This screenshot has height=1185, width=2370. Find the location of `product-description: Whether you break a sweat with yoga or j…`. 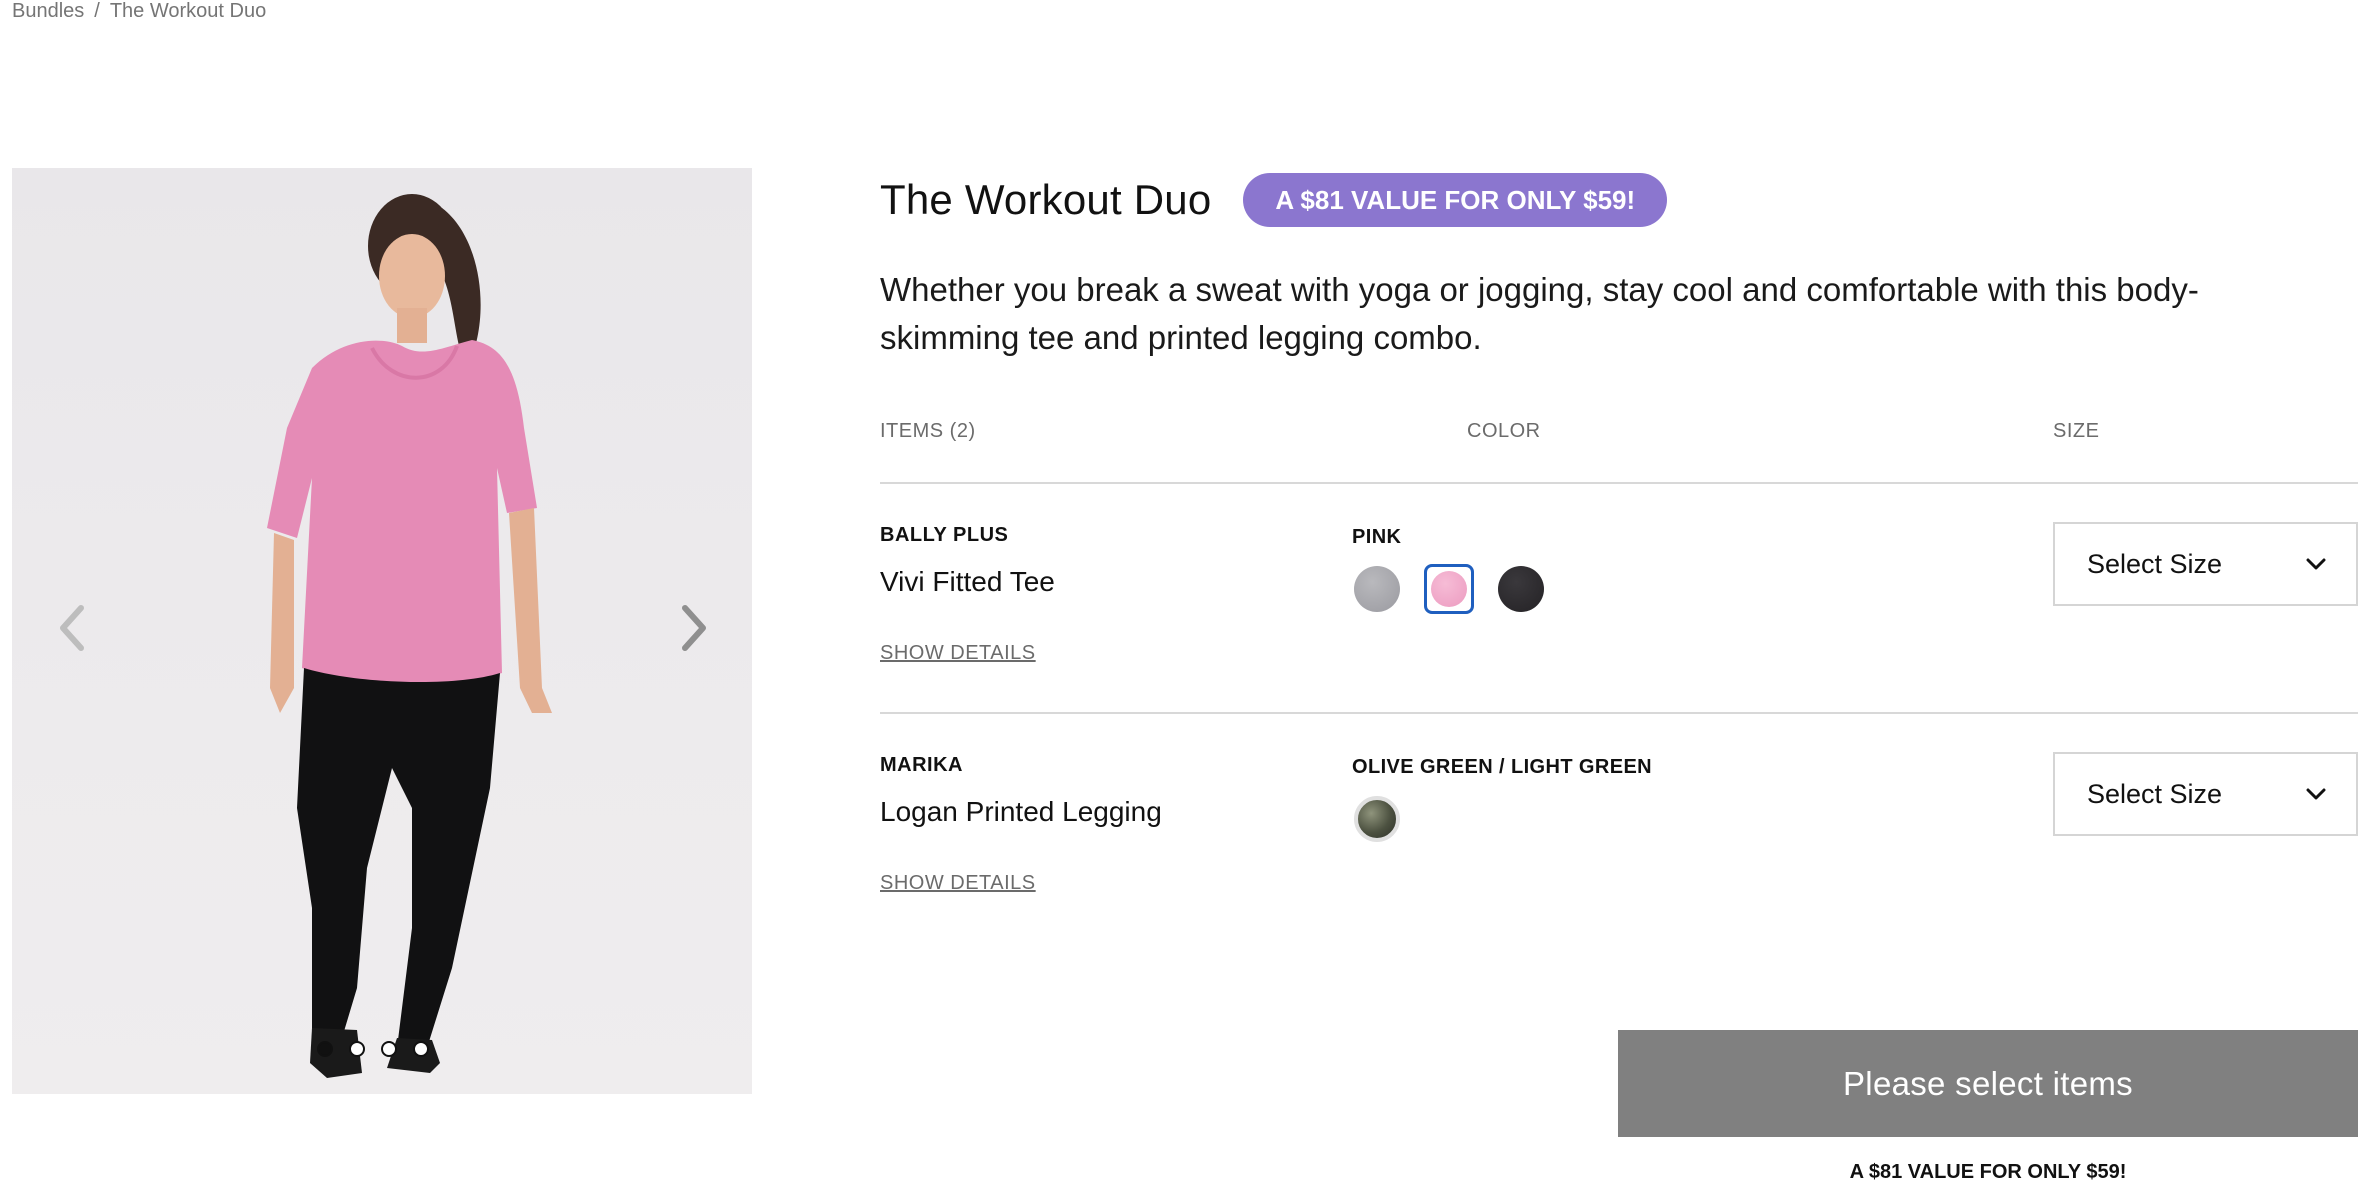

product-description: Whether you break a sweat with yoga or j… is located at coordinates (1539, 313).